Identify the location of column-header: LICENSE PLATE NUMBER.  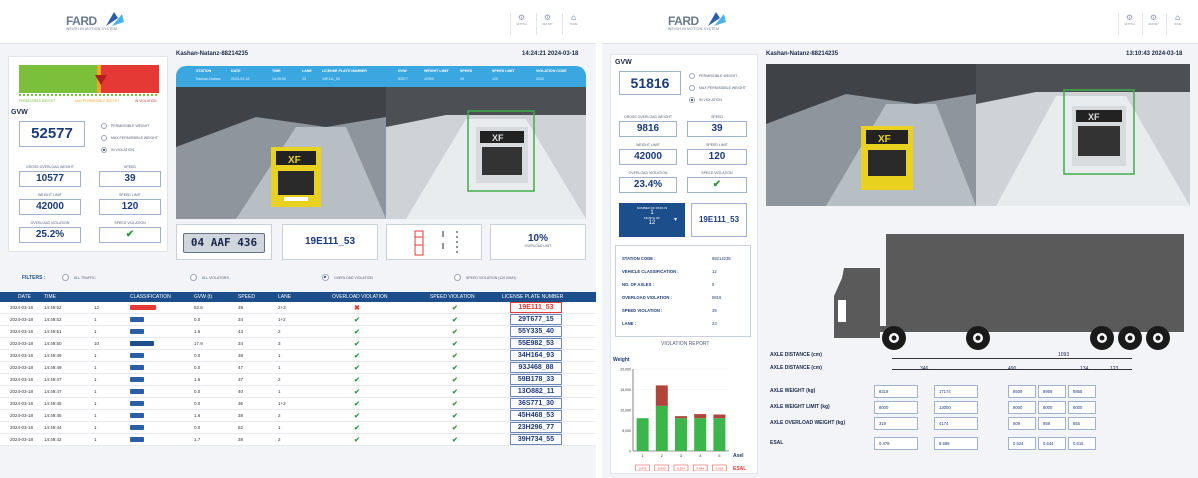
(547, 297).